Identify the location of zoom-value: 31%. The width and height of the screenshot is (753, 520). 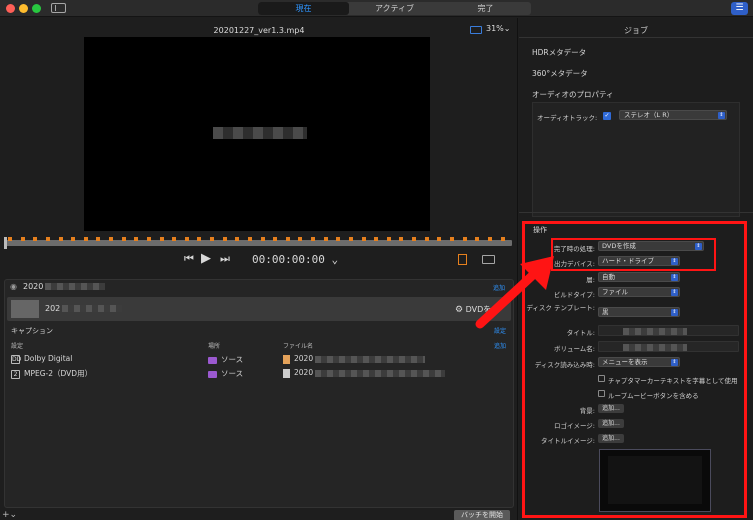
(495, 28).